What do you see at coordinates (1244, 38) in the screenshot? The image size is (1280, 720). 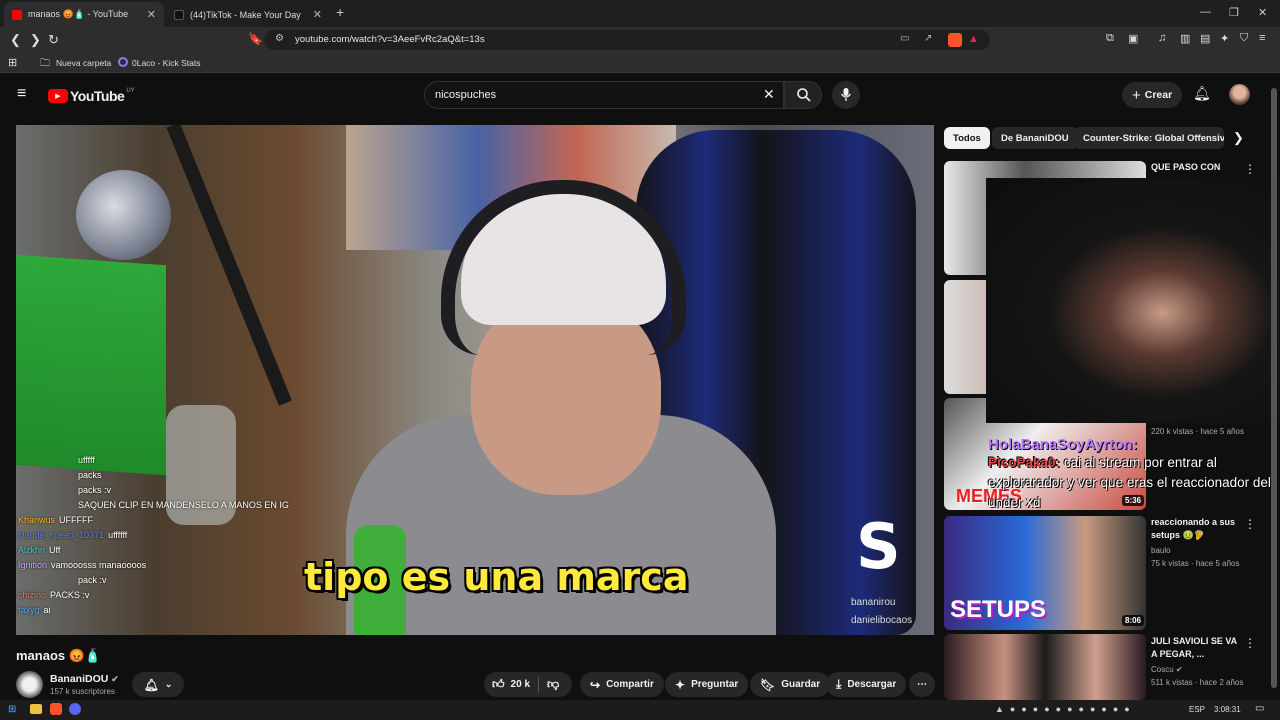 I see `vpn-icon: ⛉` at bounding box center [1244, 38].